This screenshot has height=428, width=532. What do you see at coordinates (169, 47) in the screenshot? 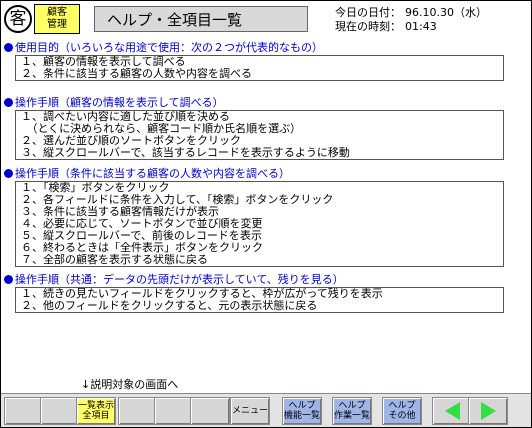
I see `section-heading: 使用目的（いろいろな用途で使用：次の２つが代表的なもの）` at bounding box center [169, 47].